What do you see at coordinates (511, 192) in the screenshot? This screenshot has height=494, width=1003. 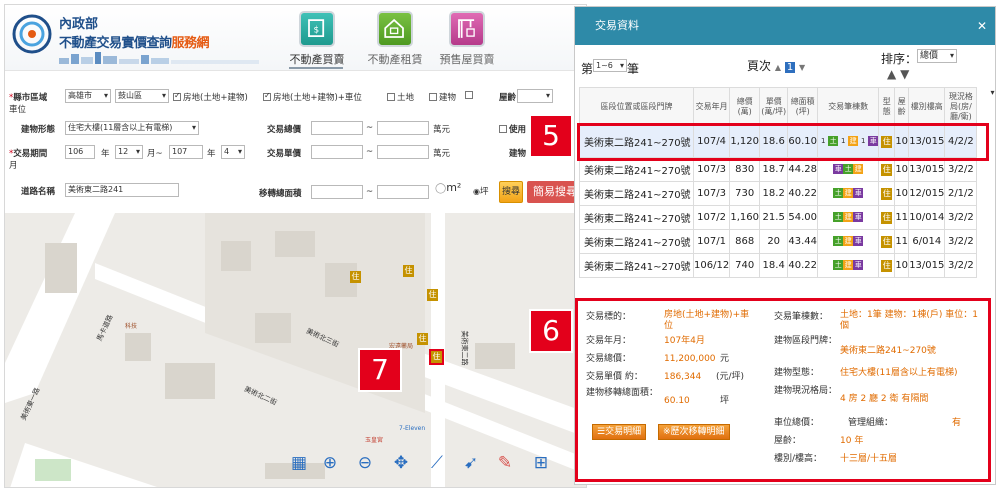 I see `search-button: 搜尋` at bounding box center [511, 192].